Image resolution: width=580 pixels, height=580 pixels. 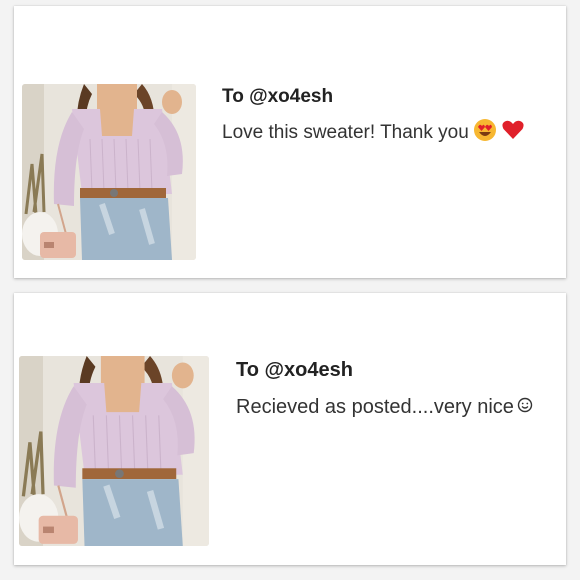 I want to click on review-message: Love this sweater! Thank you, so click(x=373, y=133).